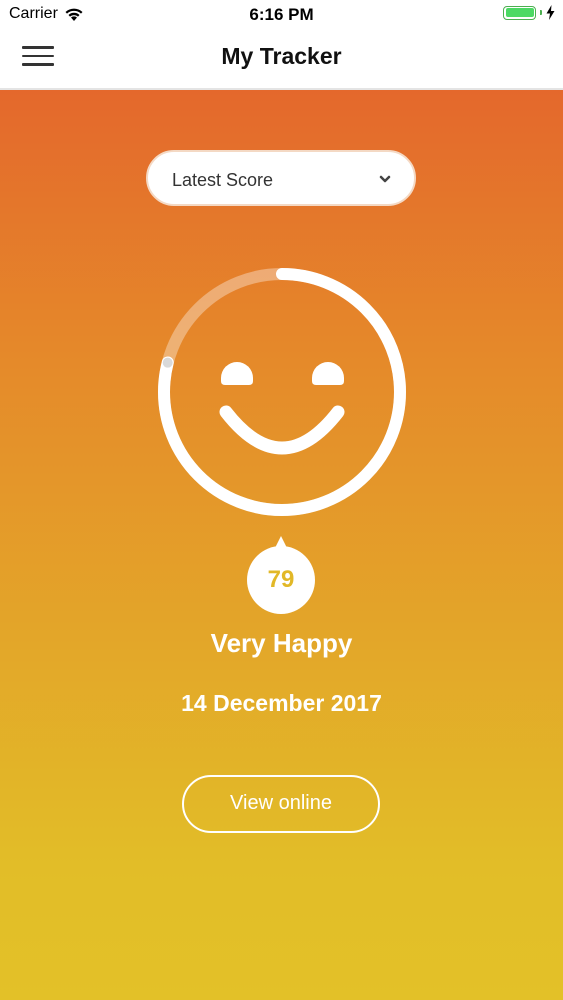  I want to click on battery-tip, so click(541, 12).